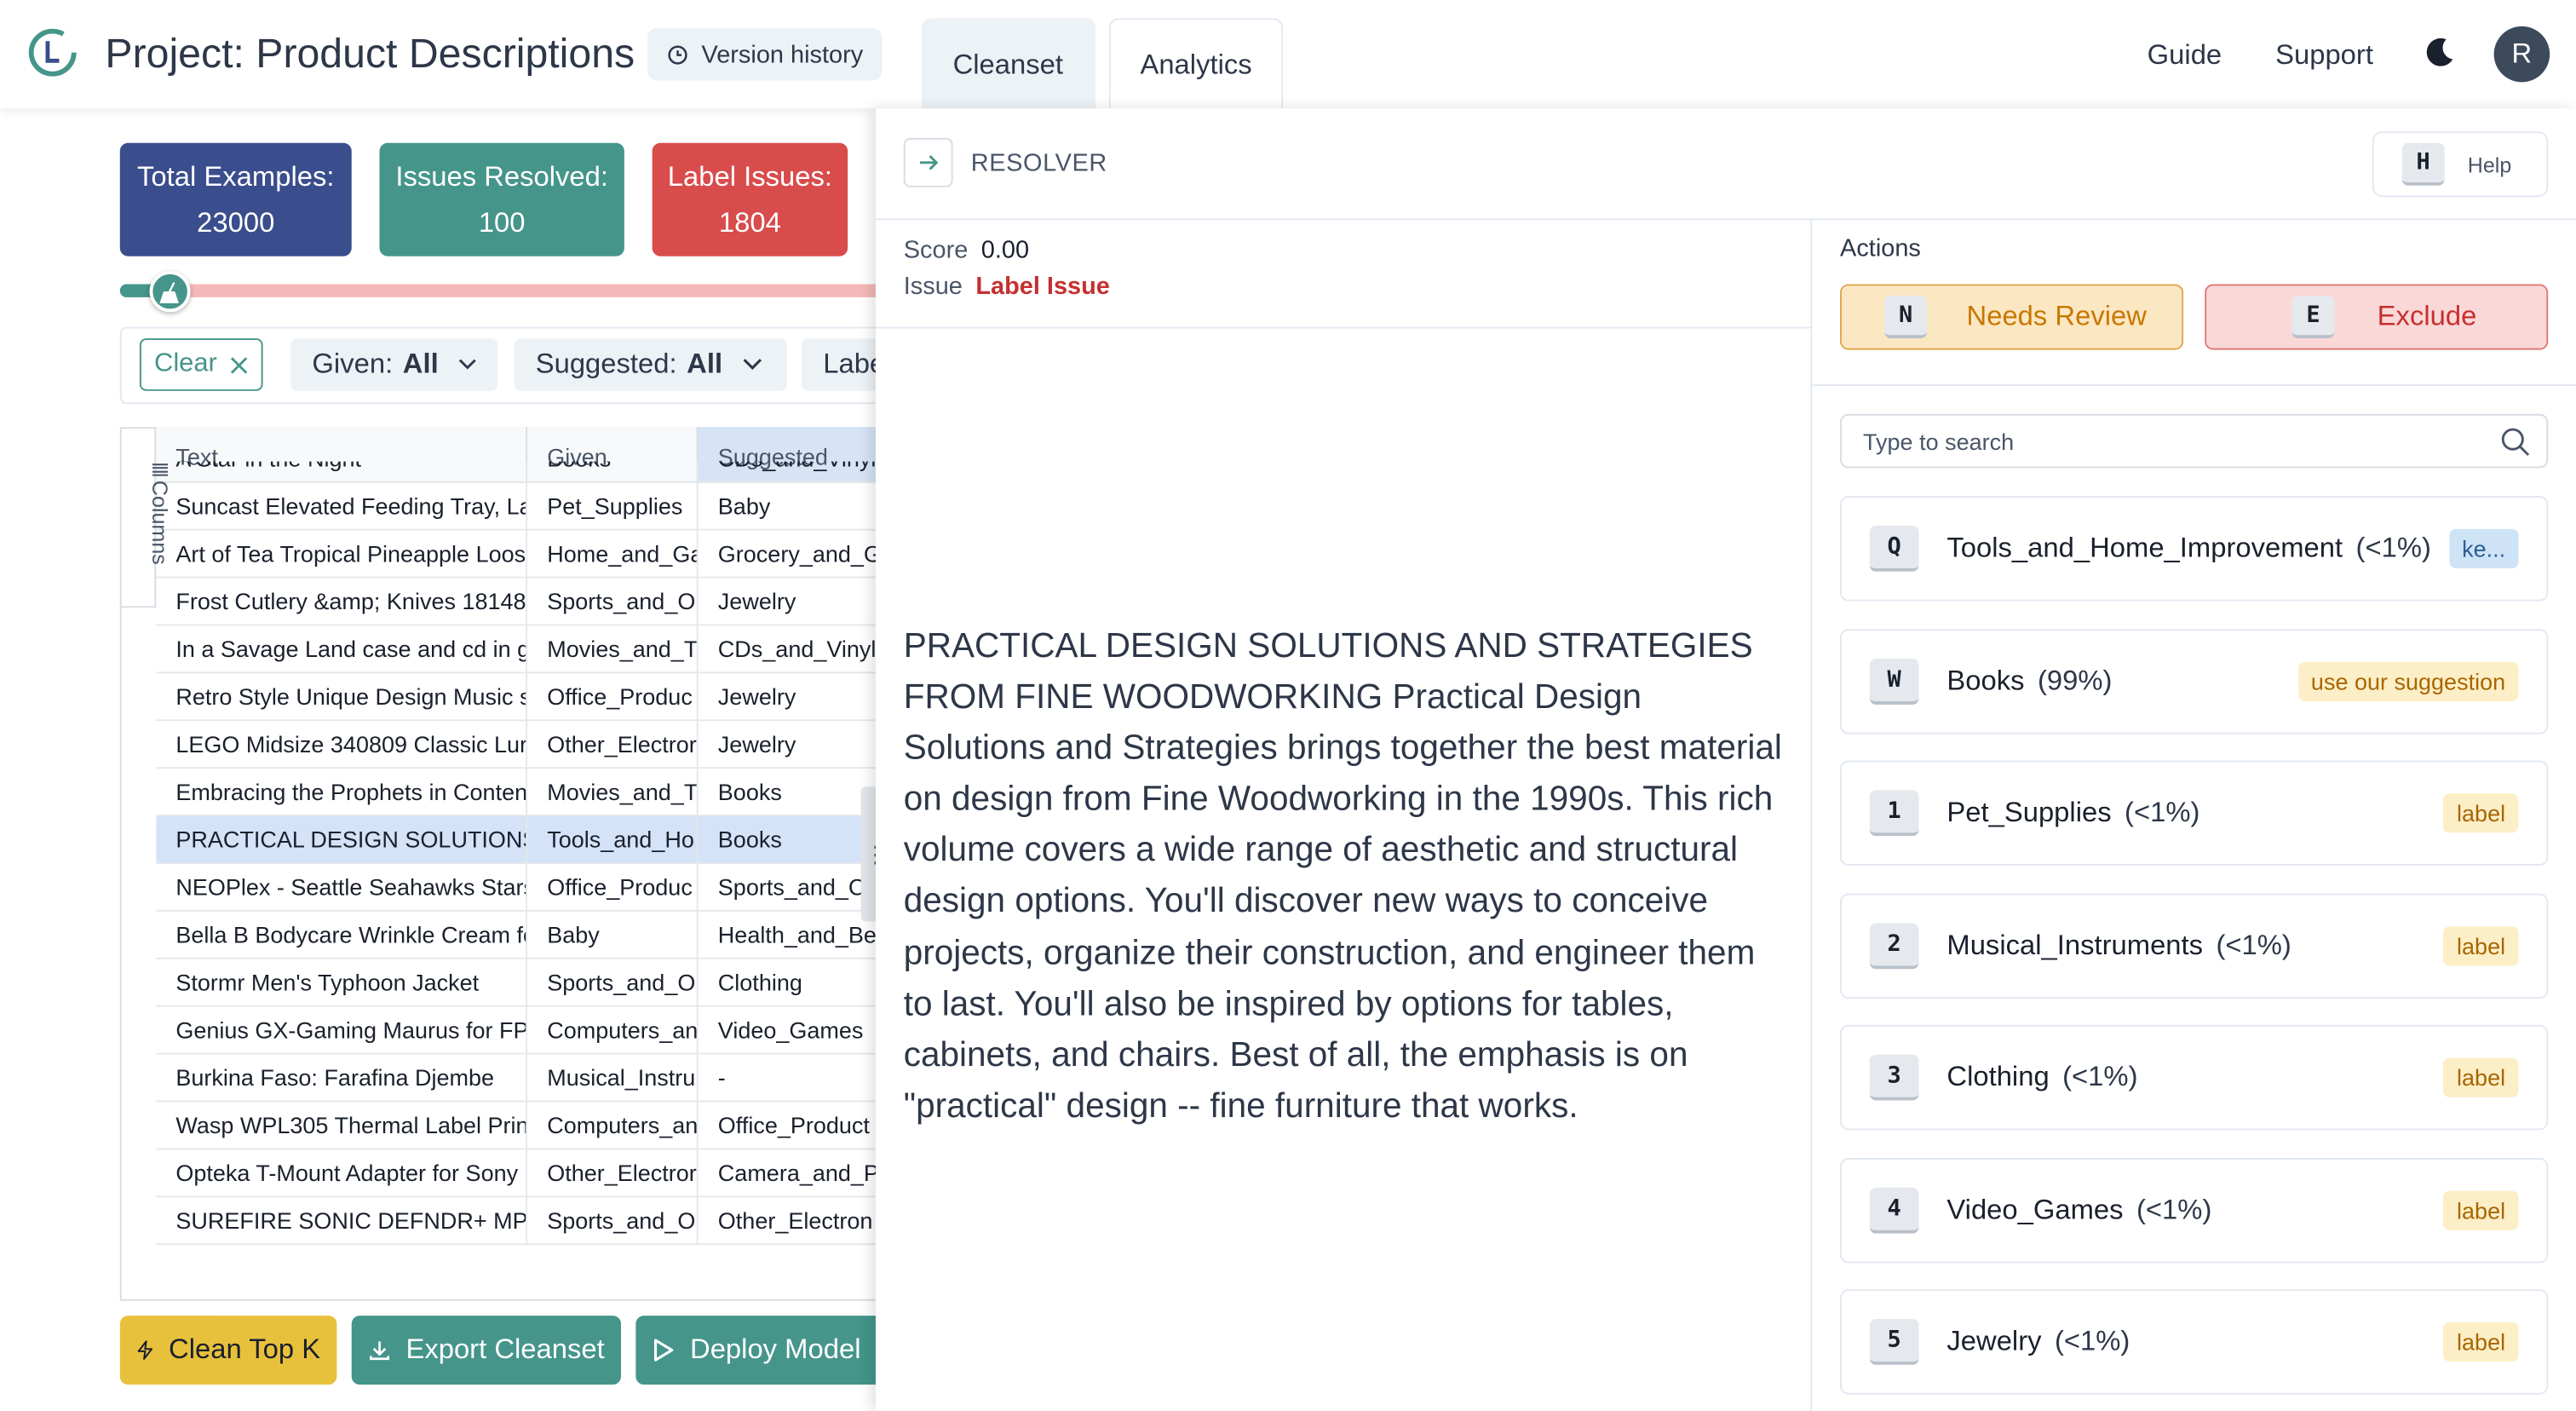 The height and width of the screenshot is (1411, 2576). I want to click on version-history-label: Version history, so click(783, 54).